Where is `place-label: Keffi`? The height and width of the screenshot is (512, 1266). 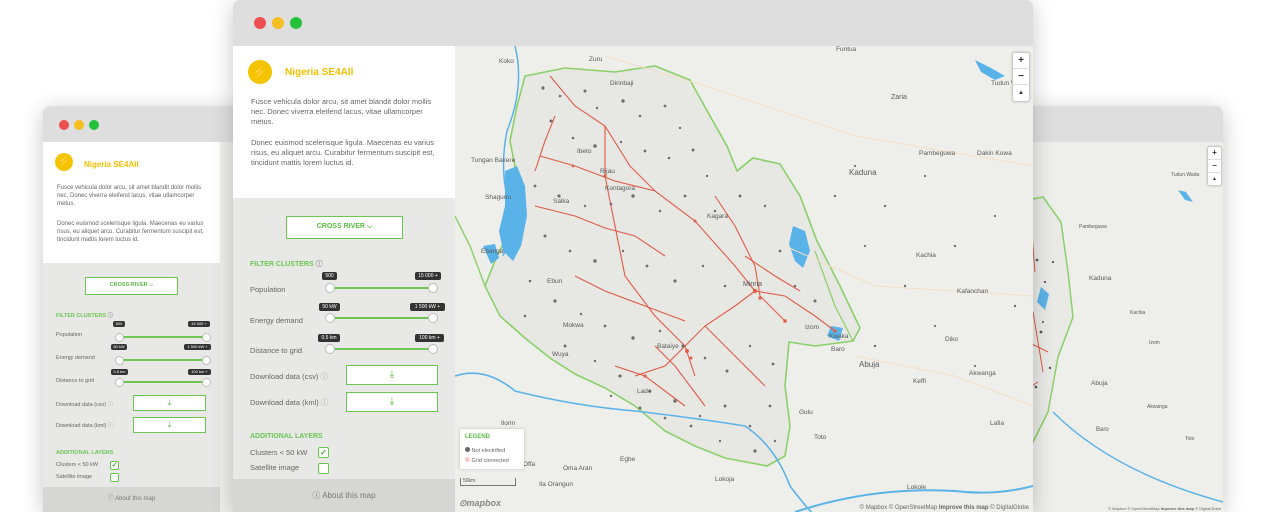
place-label: Keffi is located at coordinates (919, 381).